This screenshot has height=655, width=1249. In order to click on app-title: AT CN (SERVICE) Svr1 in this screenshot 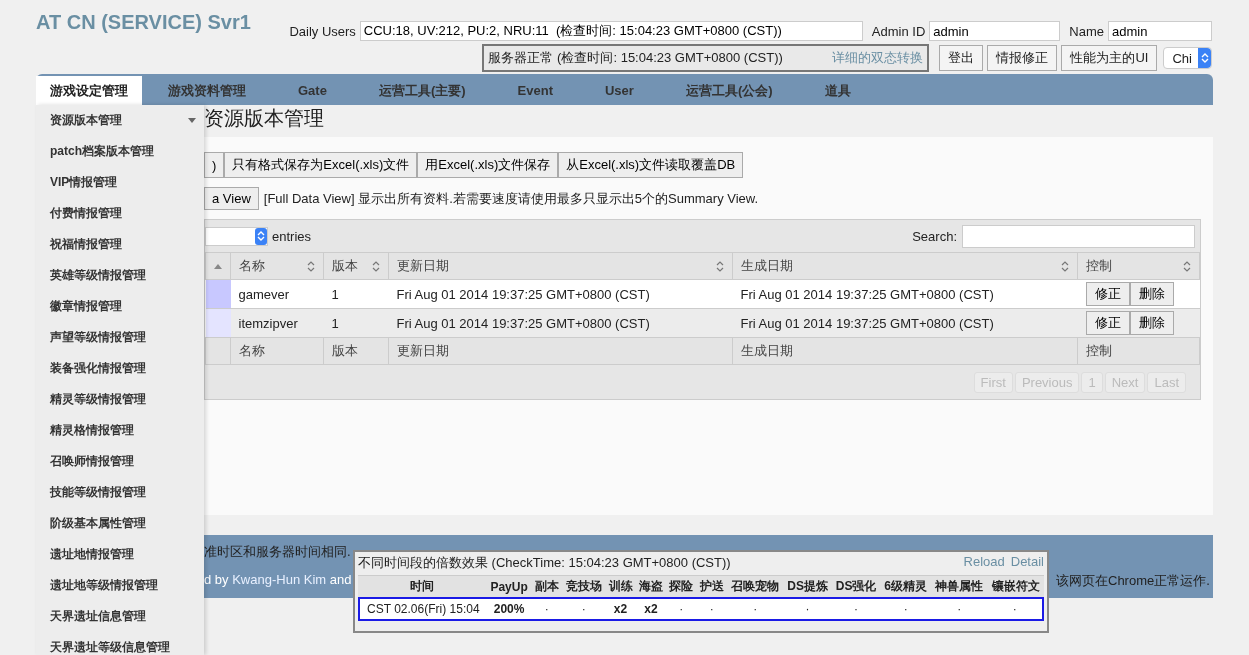, I will do `click(143, 23)`.